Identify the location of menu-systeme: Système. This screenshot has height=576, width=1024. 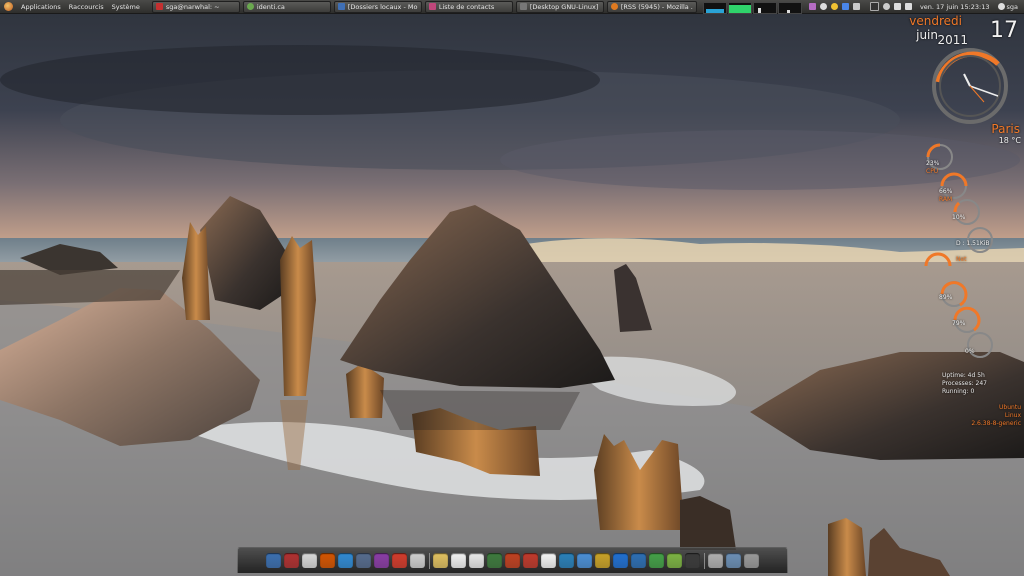
(126, 7).